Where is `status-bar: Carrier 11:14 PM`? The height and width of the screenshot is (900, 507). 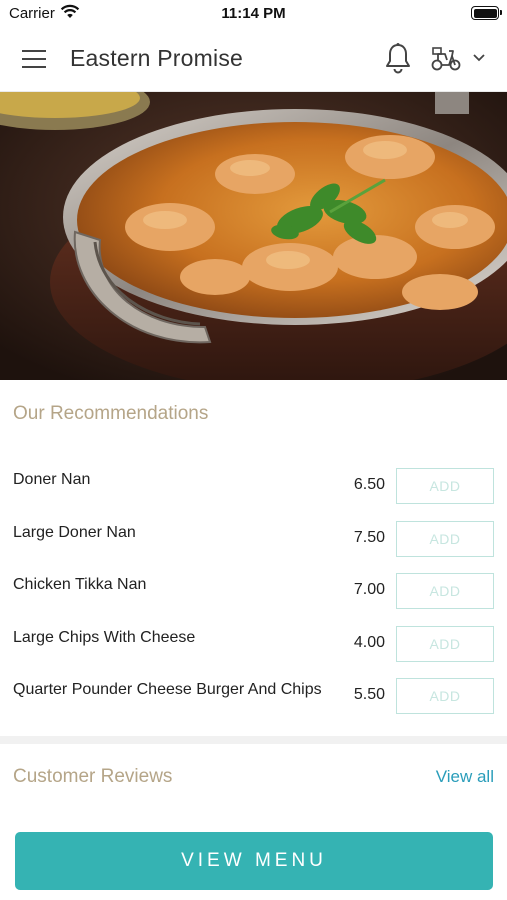 status-bar: Carrier 11:14 PM is located at coordinates (253, 14).